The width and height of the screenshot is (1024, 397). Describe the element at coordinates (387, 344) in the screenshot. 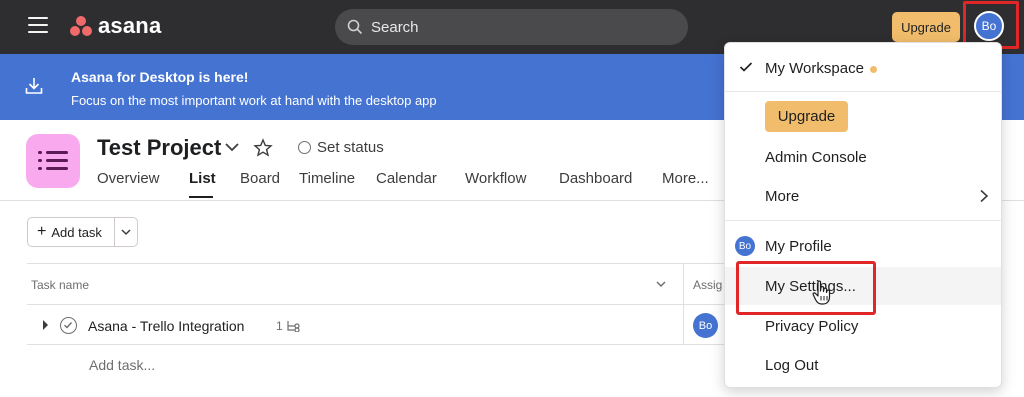

I see `table-row-border` at that location.